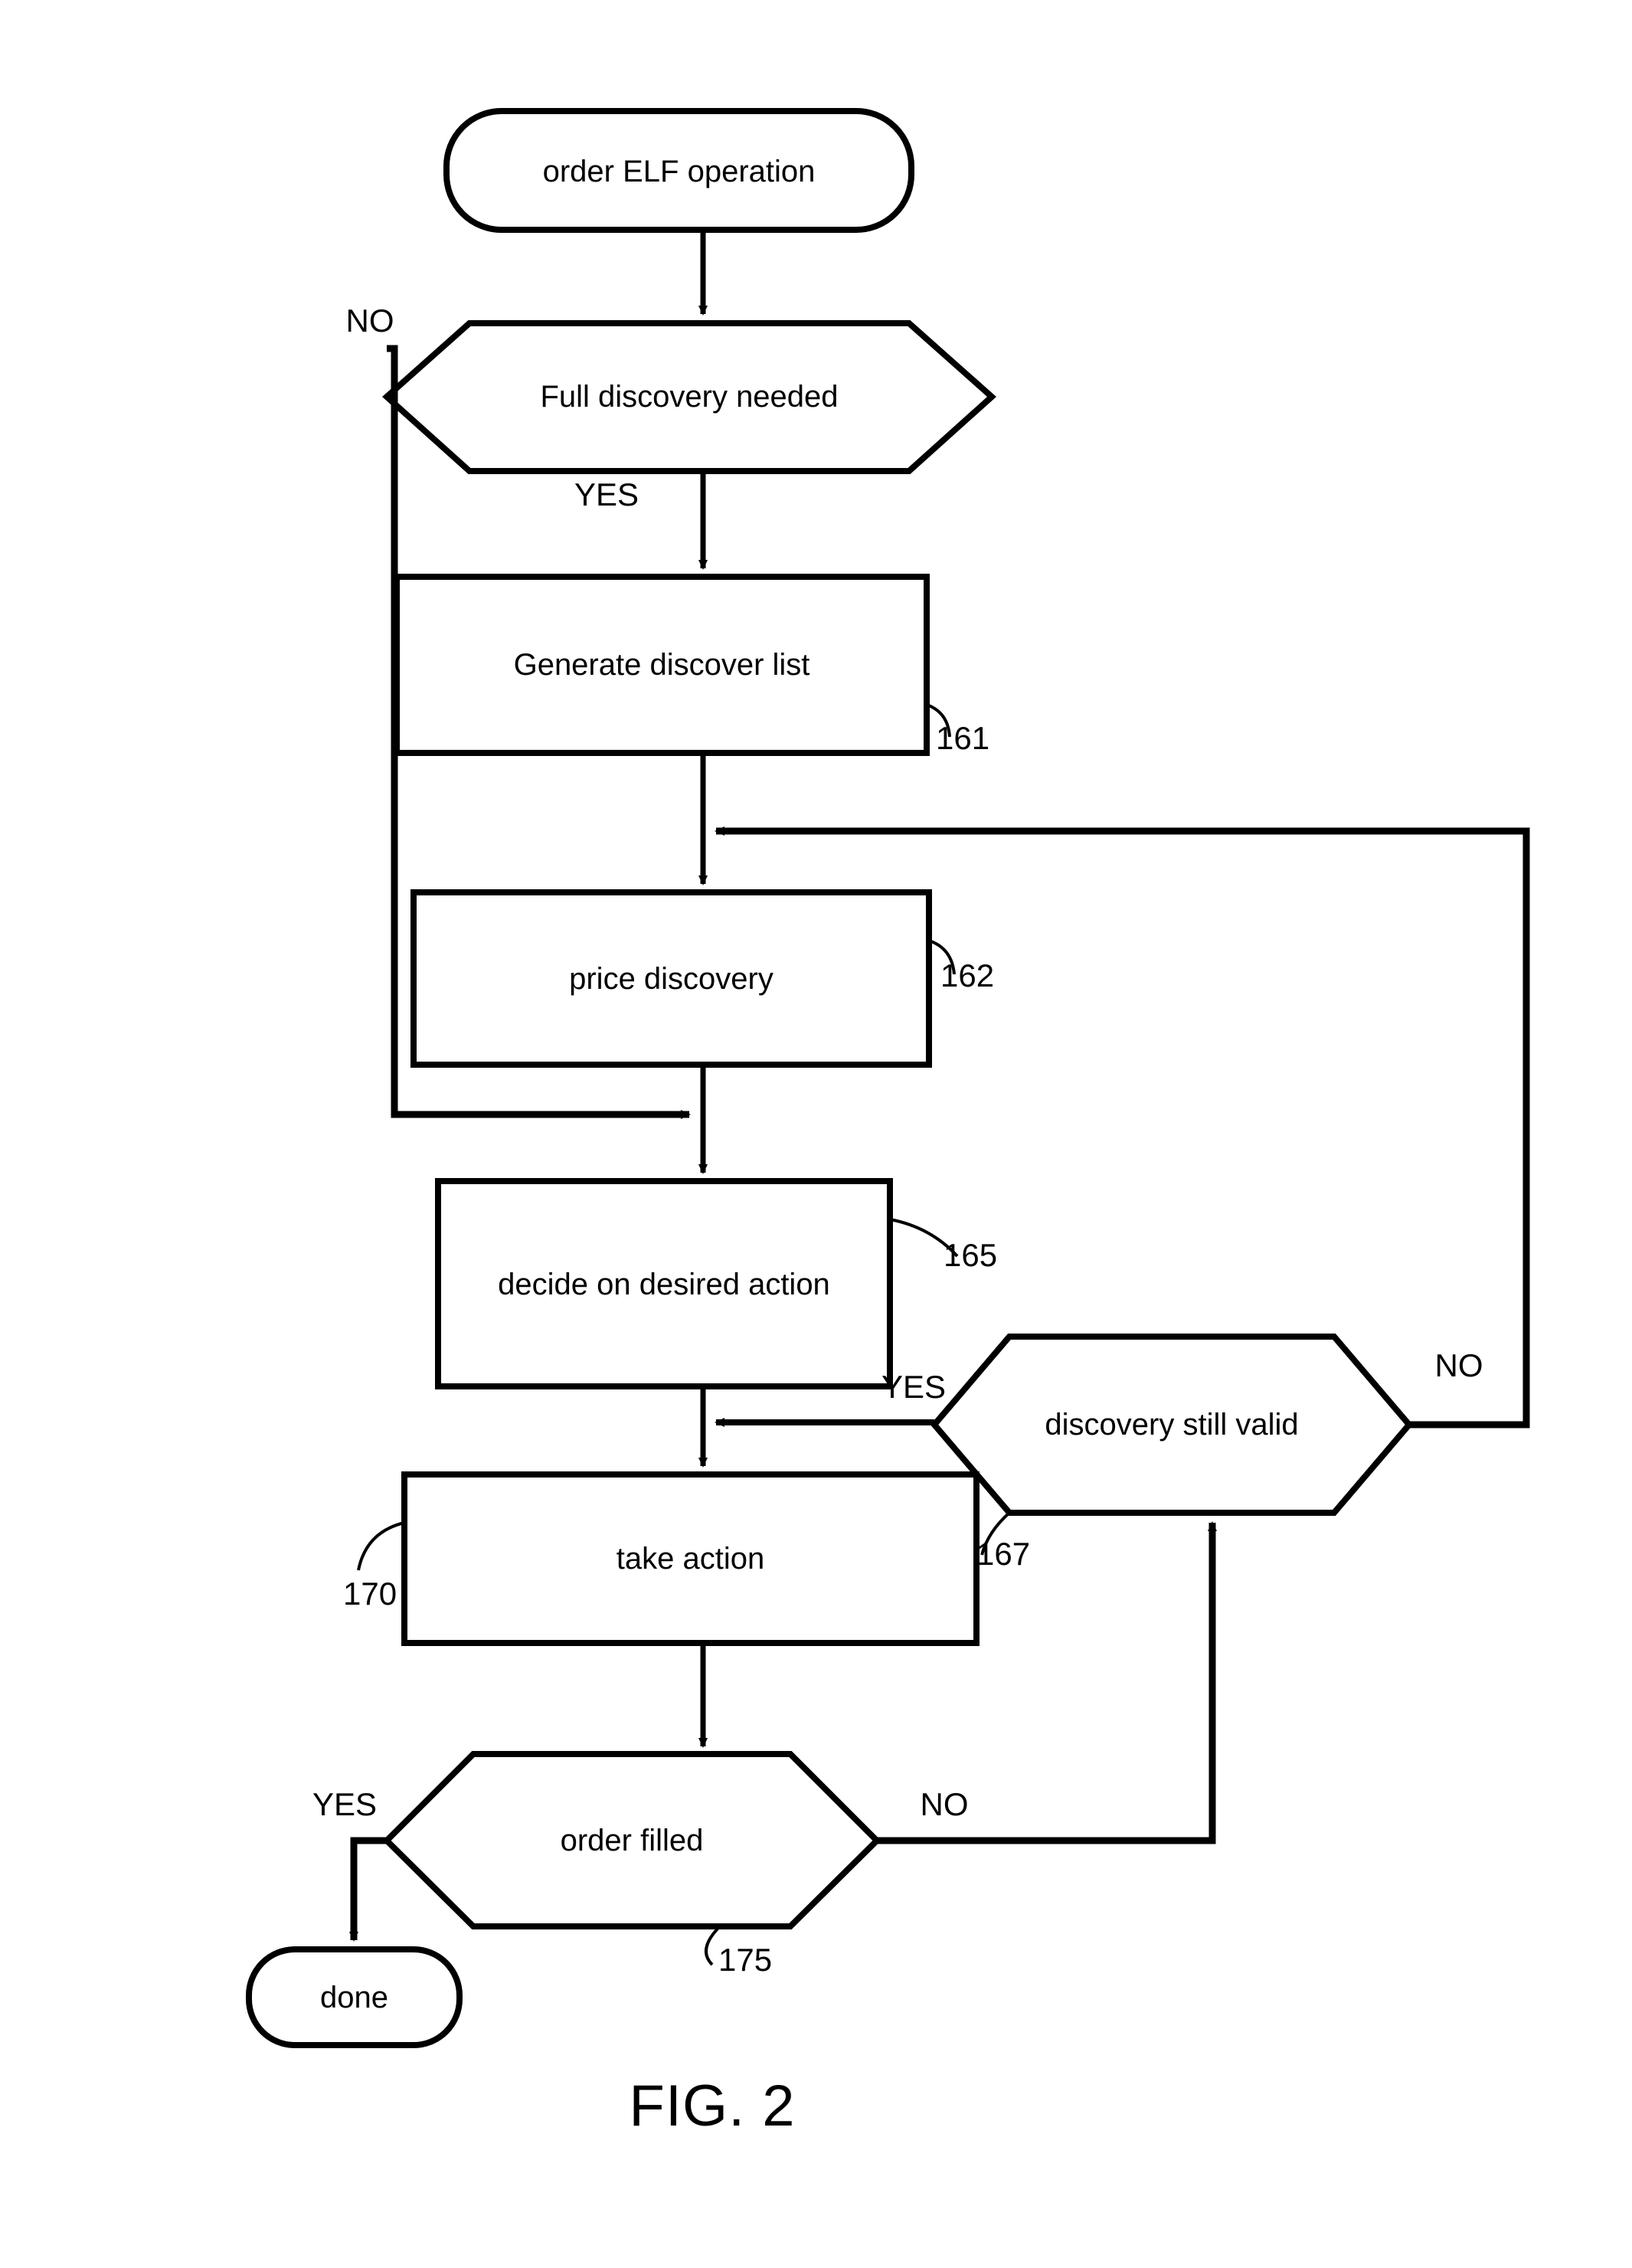  What do you see at coordinates (1003, 1554) in the screenshot?
I see `ref-numeral-167: 167` at bounding box center [1003, 1554].